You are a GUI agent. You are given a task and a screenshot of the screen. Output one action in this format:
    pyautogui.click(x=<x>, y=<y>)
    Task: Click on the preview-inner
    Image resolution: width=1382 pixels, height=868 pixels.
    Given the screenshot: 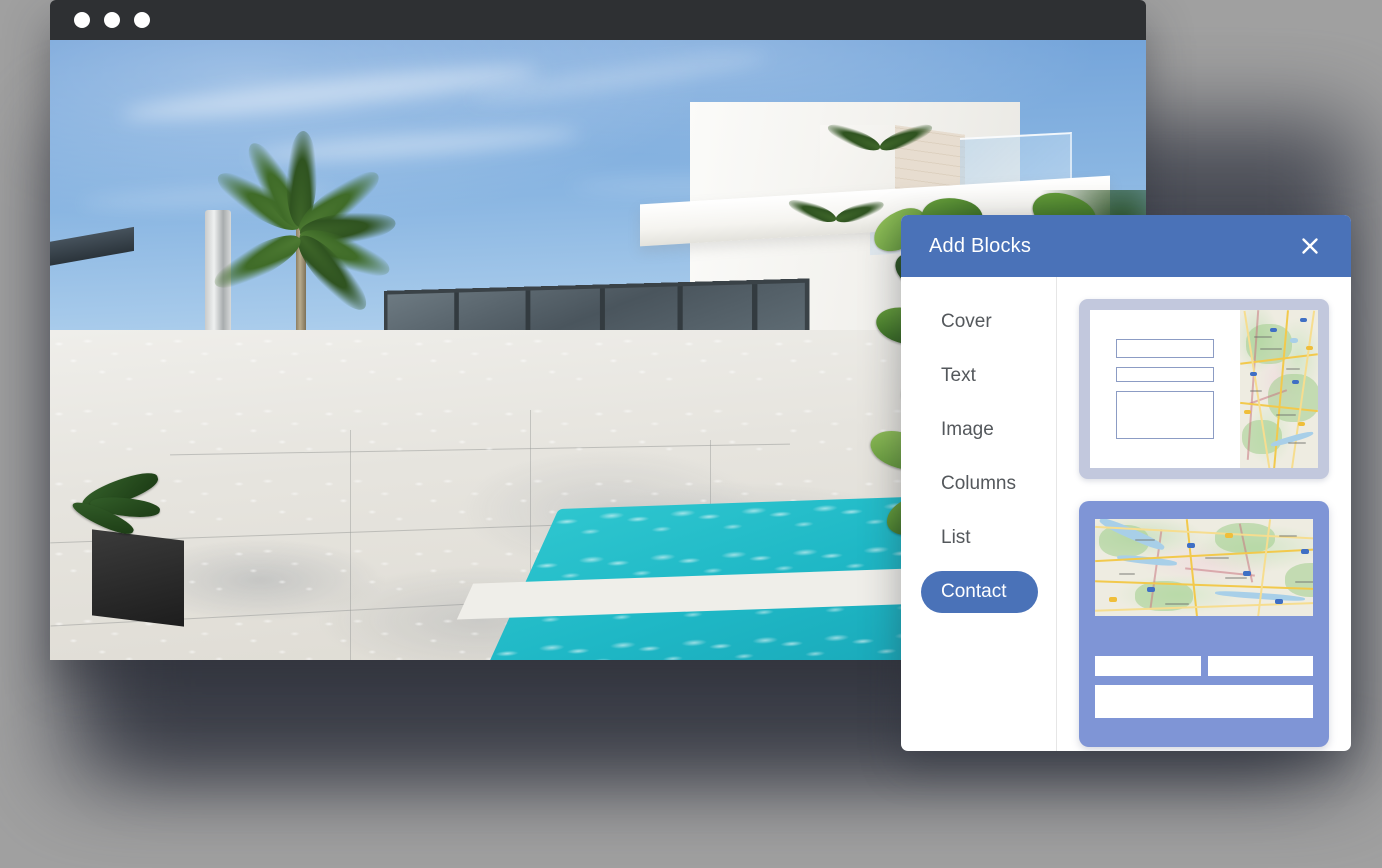 What is the action you would take?
    pyautogui.click(x=1204, y=389)
    